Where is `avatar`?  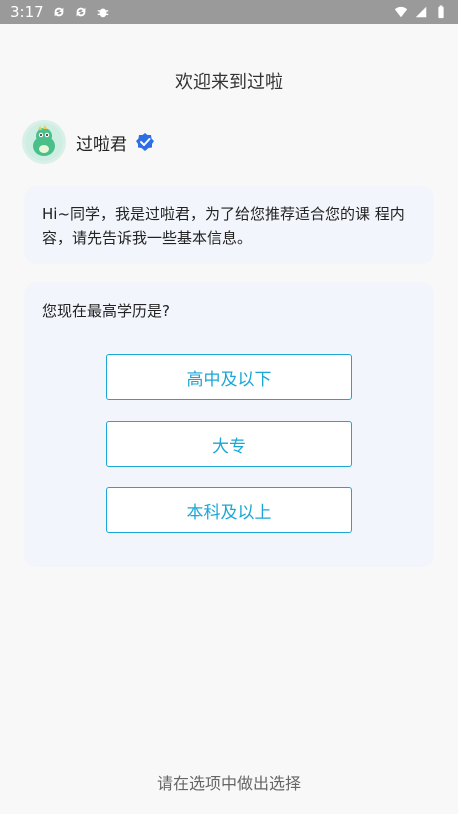 avatar is located at coordinates (44, 142).